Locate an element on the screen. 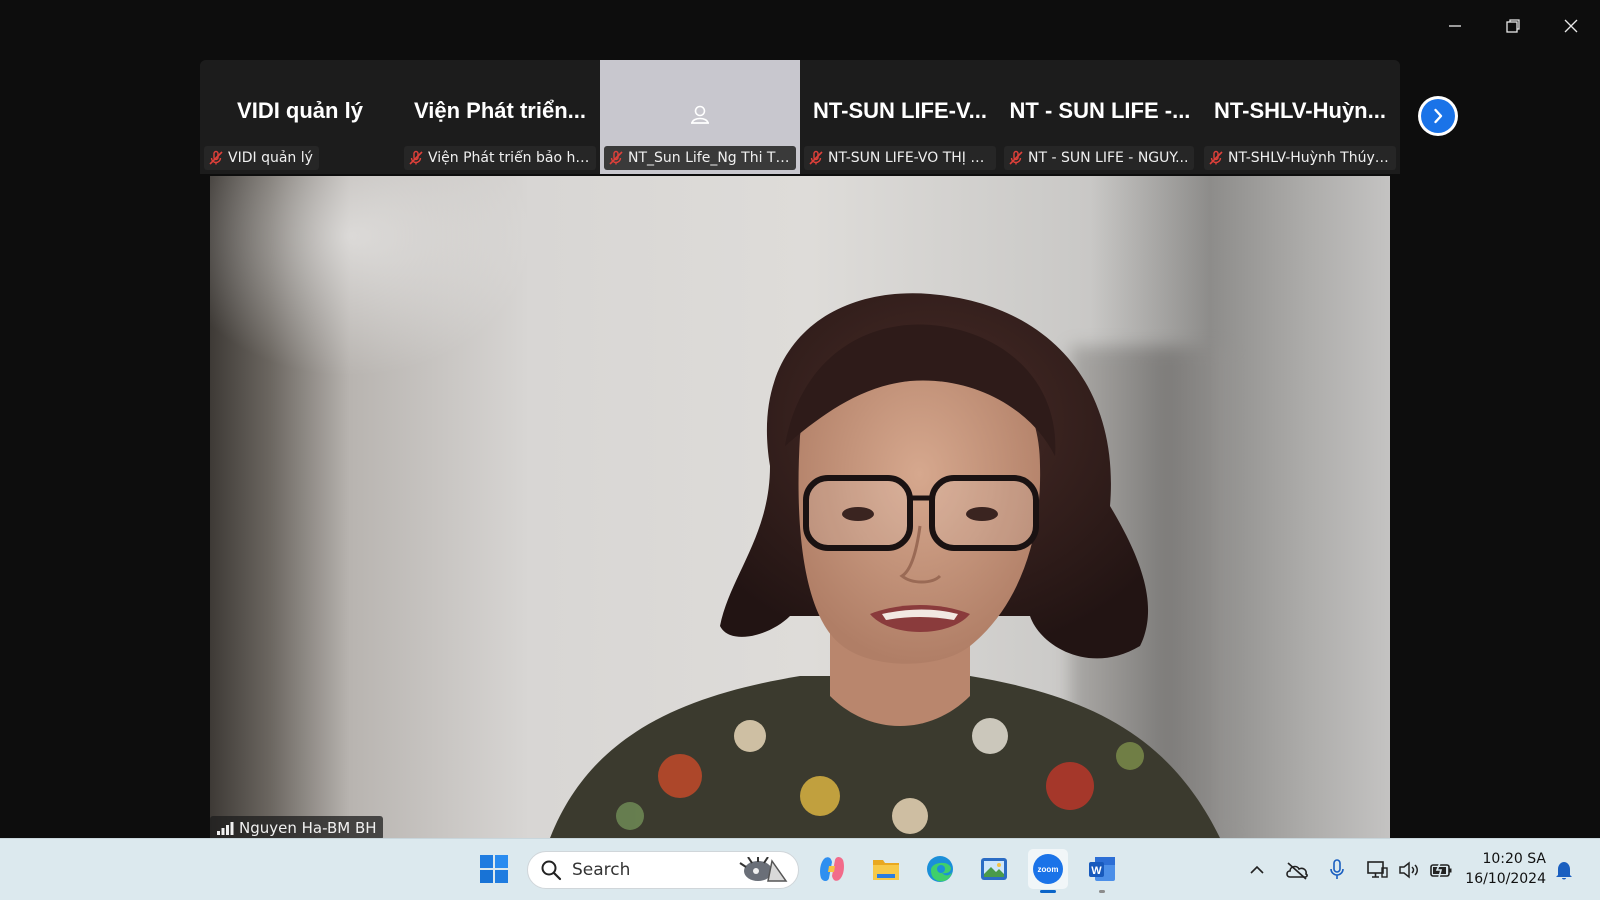 This screenshot has width=1600, height=900. microphone-tray-button is located at coordinates (1337, 870).